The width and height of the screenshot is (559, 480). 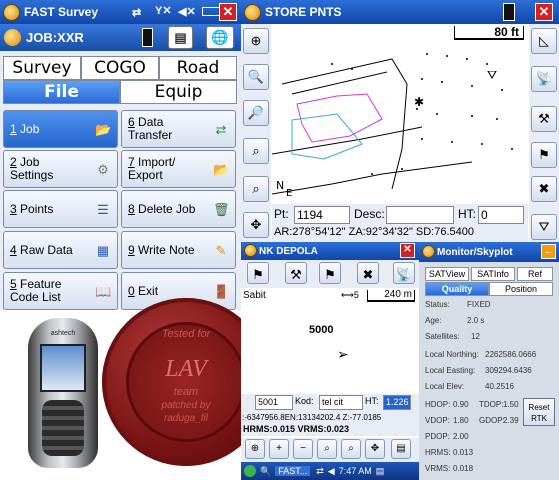 What do you see at coordinates (131, 249) in the screenshot?
I see `menu-num: 9` at bounding box center [131, 249].